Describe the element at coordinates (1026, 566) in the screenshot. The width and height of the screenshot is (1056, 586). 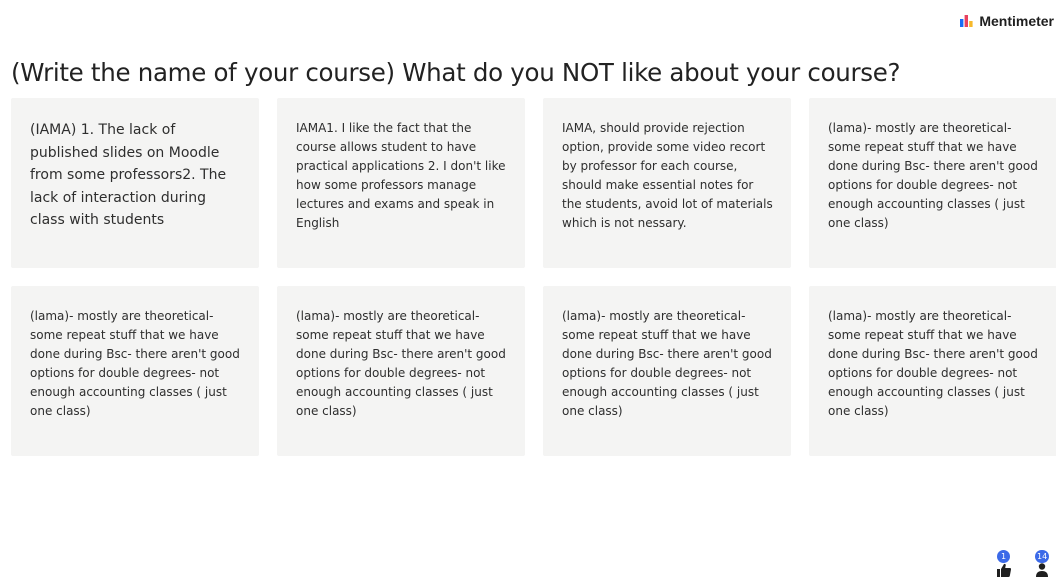
I see `audience-indicators: 1 14` at that location.